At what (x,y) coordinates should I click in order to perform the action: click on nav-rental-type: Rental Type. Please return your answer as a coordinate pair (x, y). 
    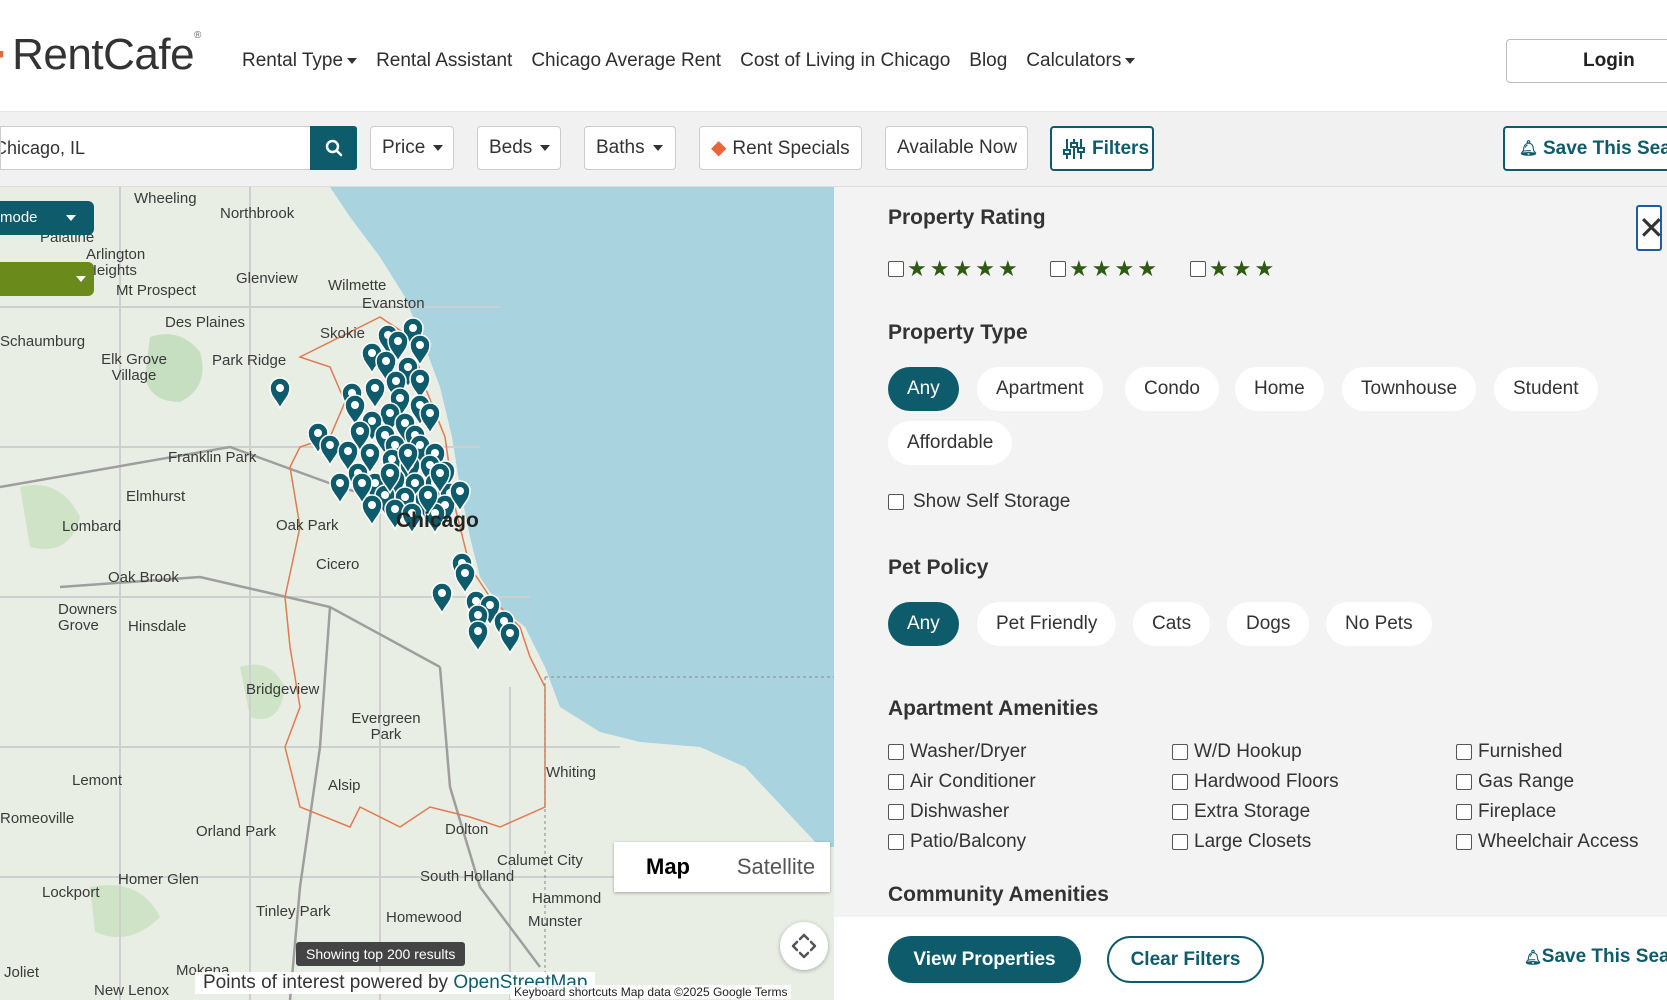
    Looking at the image, I should click on (300, 61).